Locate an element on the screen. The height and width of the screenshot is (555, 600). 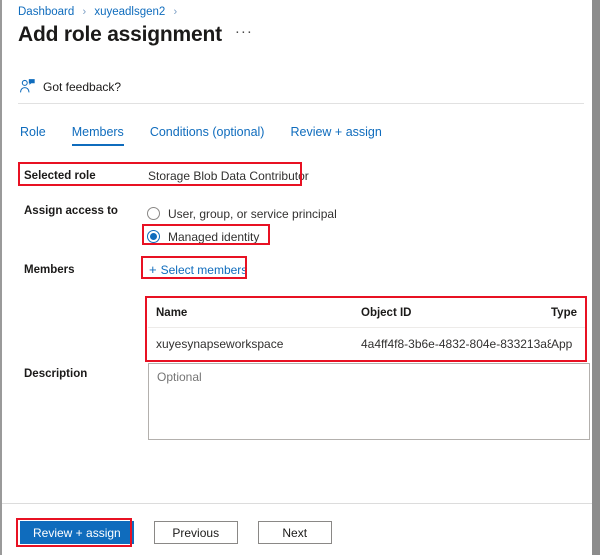
breadcrumb-item-resource: xuyeadlsgen2 is located at coordinates (129, 12).